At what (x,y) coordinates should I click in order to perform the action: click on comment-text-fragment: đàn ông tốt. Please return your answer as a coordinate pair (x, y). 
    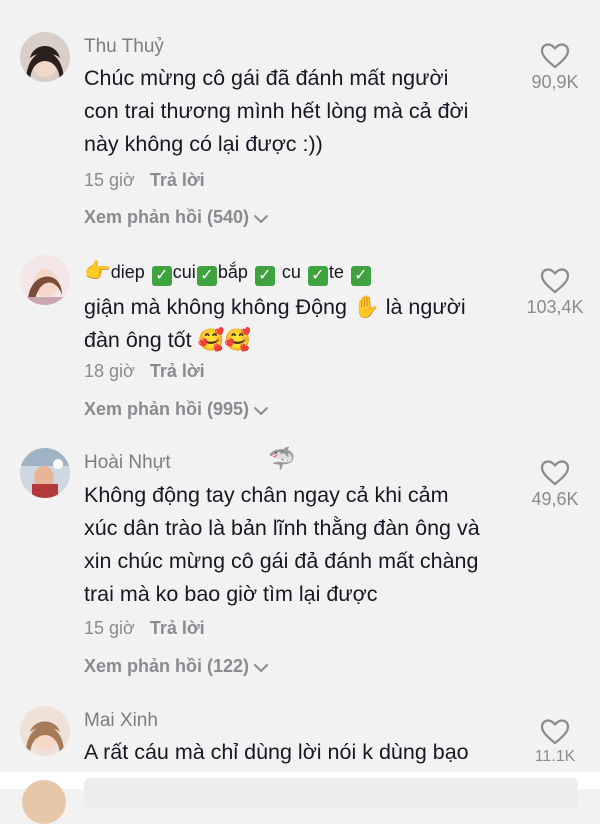
    Looking at the image, I should click on (138, 340).